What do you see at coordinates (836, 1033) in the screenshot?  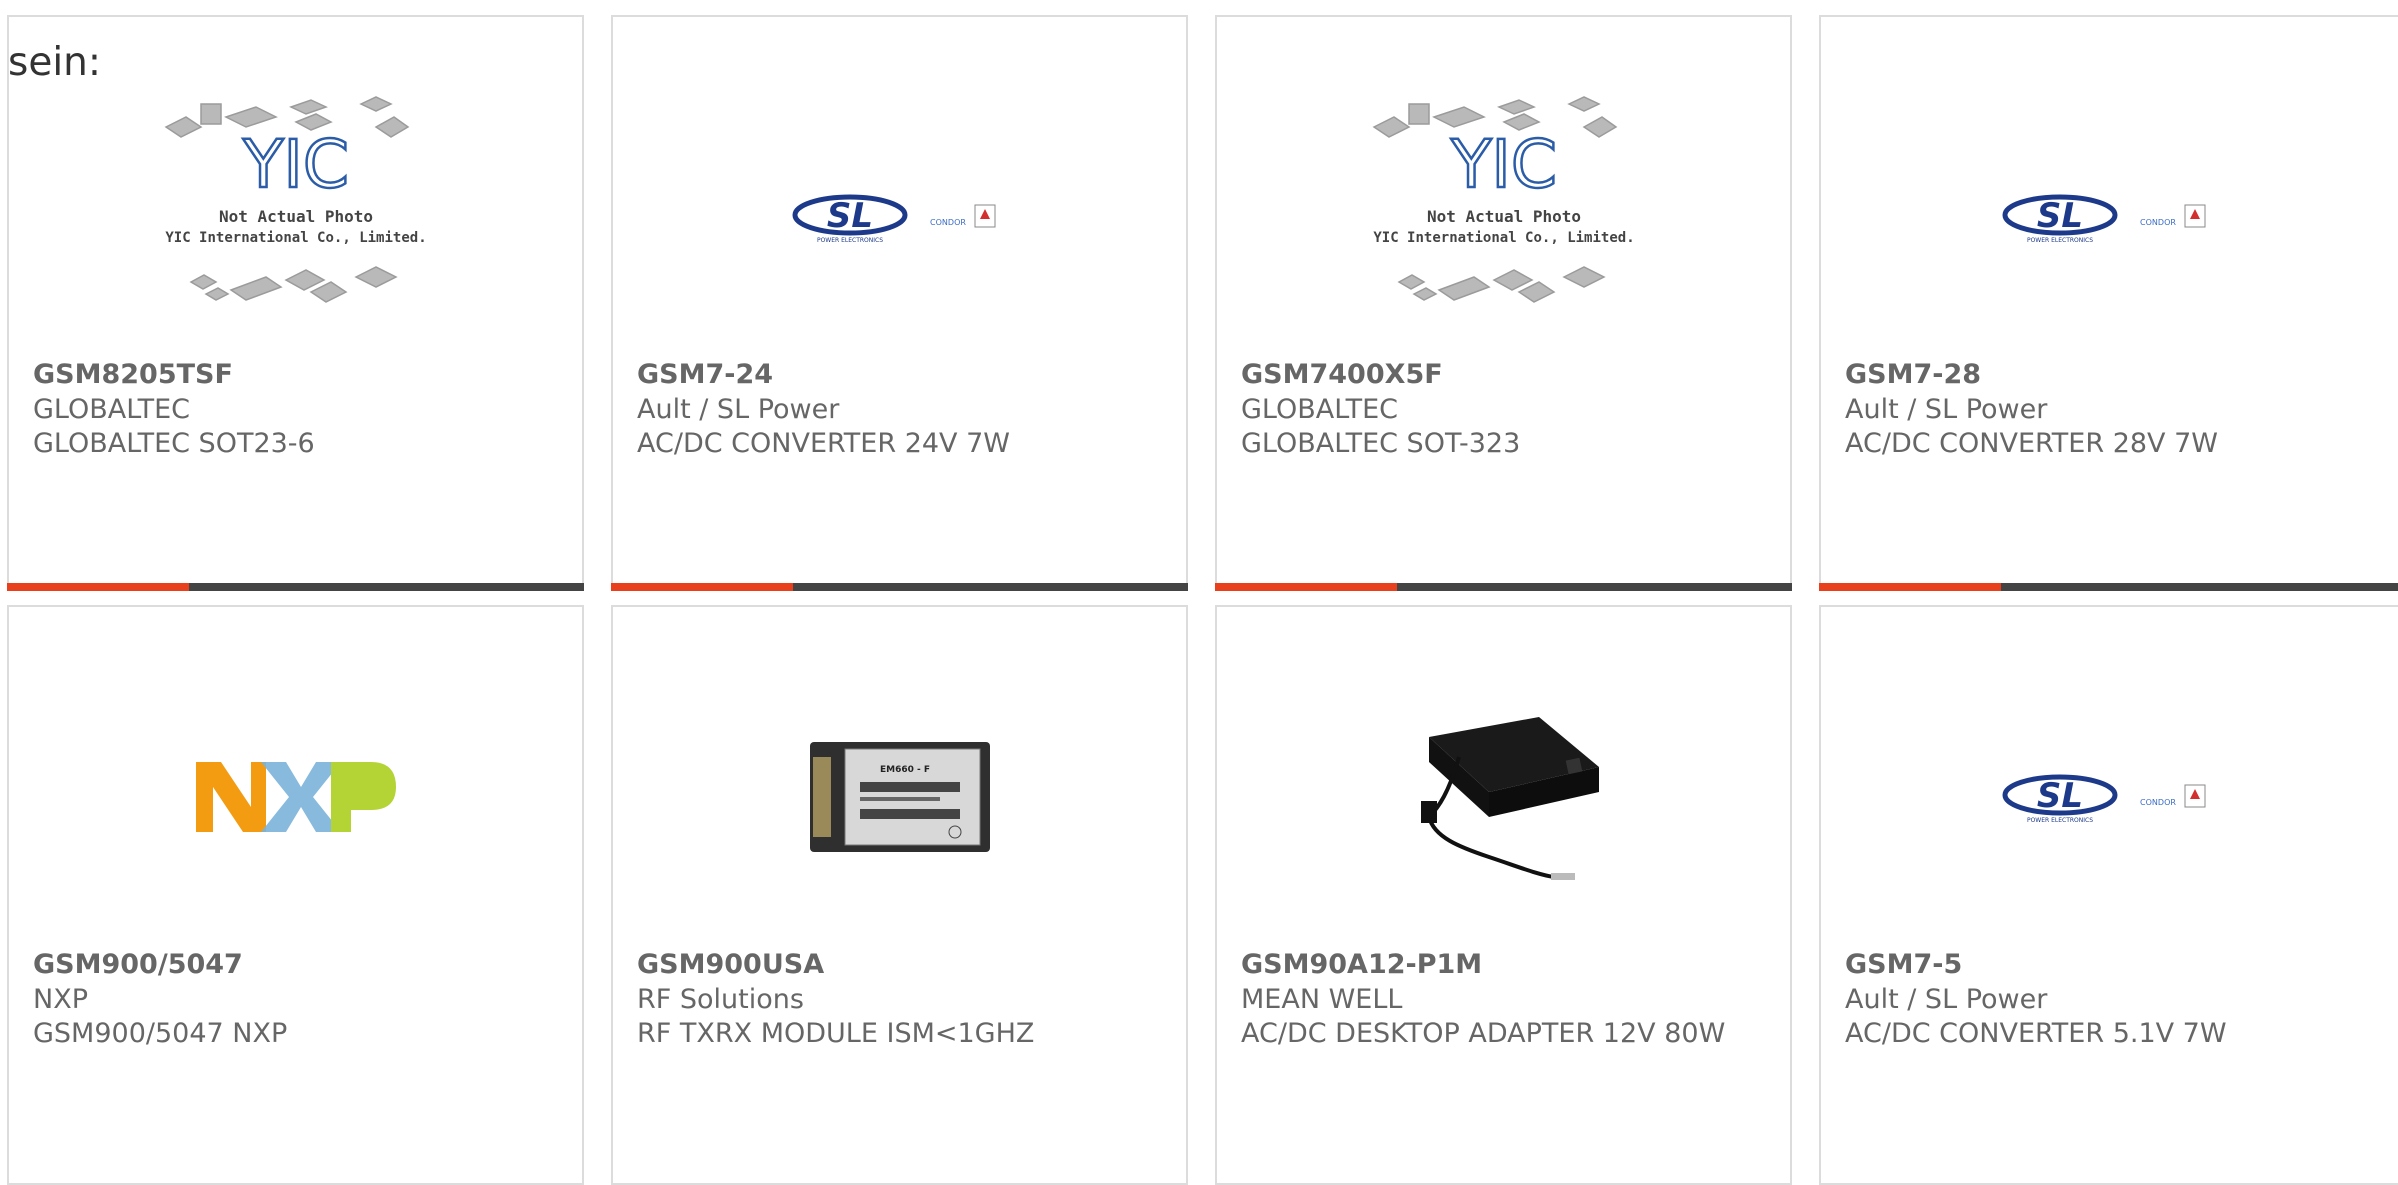 I see `description: RF TXRX MODULE ISM<1GHZ` at bounding box center [836, 1033].